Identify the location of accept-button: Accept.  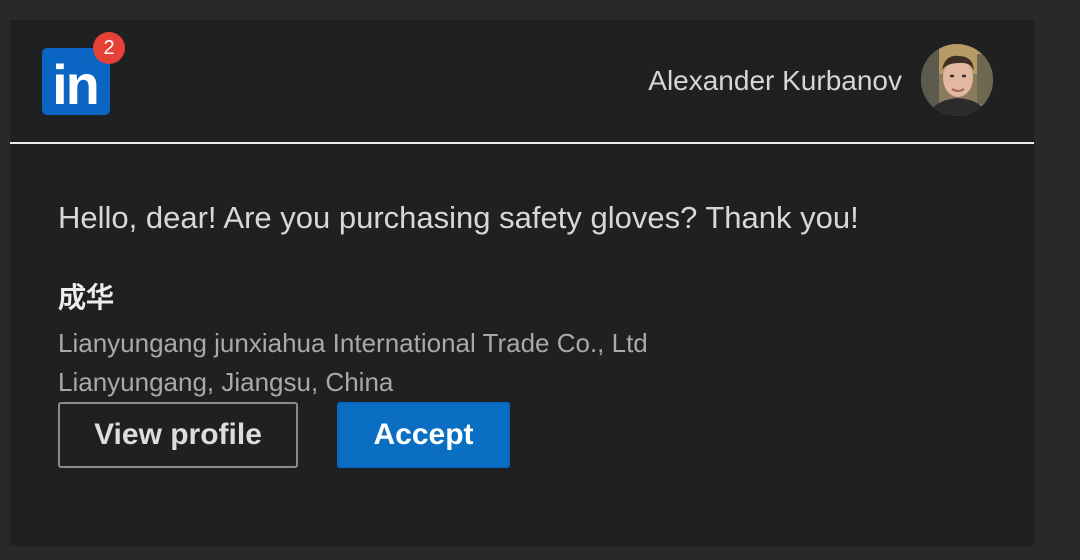
(423, 435).